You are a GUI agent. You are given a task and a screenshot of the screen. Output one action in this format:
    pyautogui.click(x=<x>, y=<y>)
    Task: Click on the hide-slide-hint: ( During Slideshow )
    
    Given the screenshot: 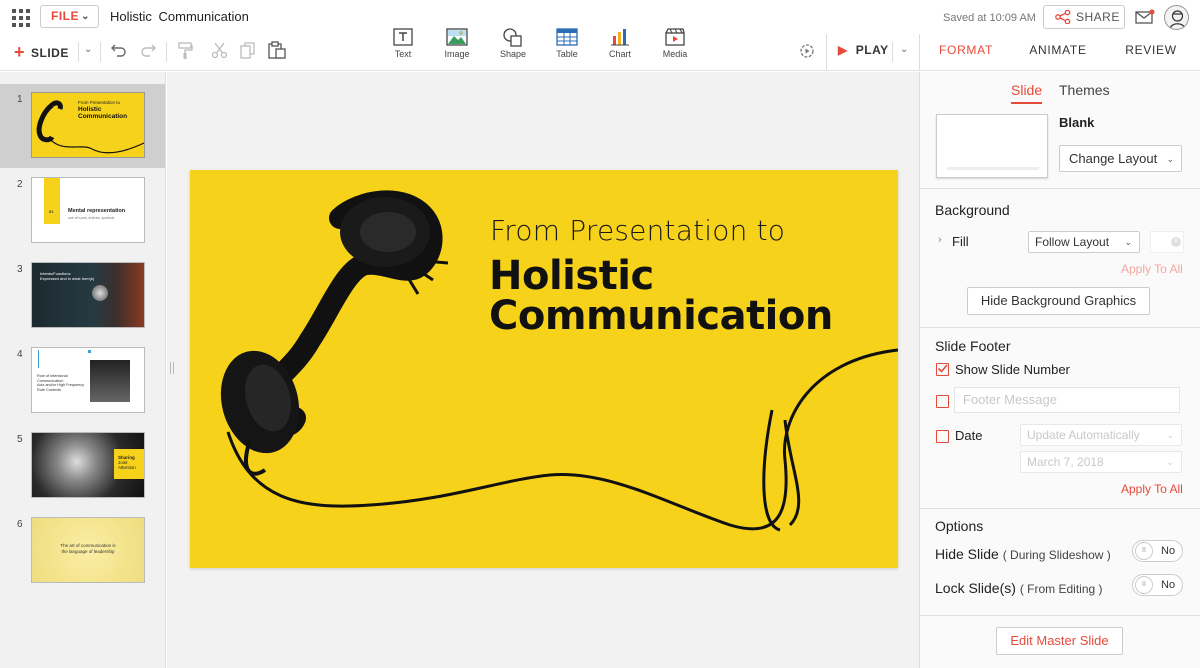 What is the action you would take?
    pyautogui.click(x=1056, y=555)
    